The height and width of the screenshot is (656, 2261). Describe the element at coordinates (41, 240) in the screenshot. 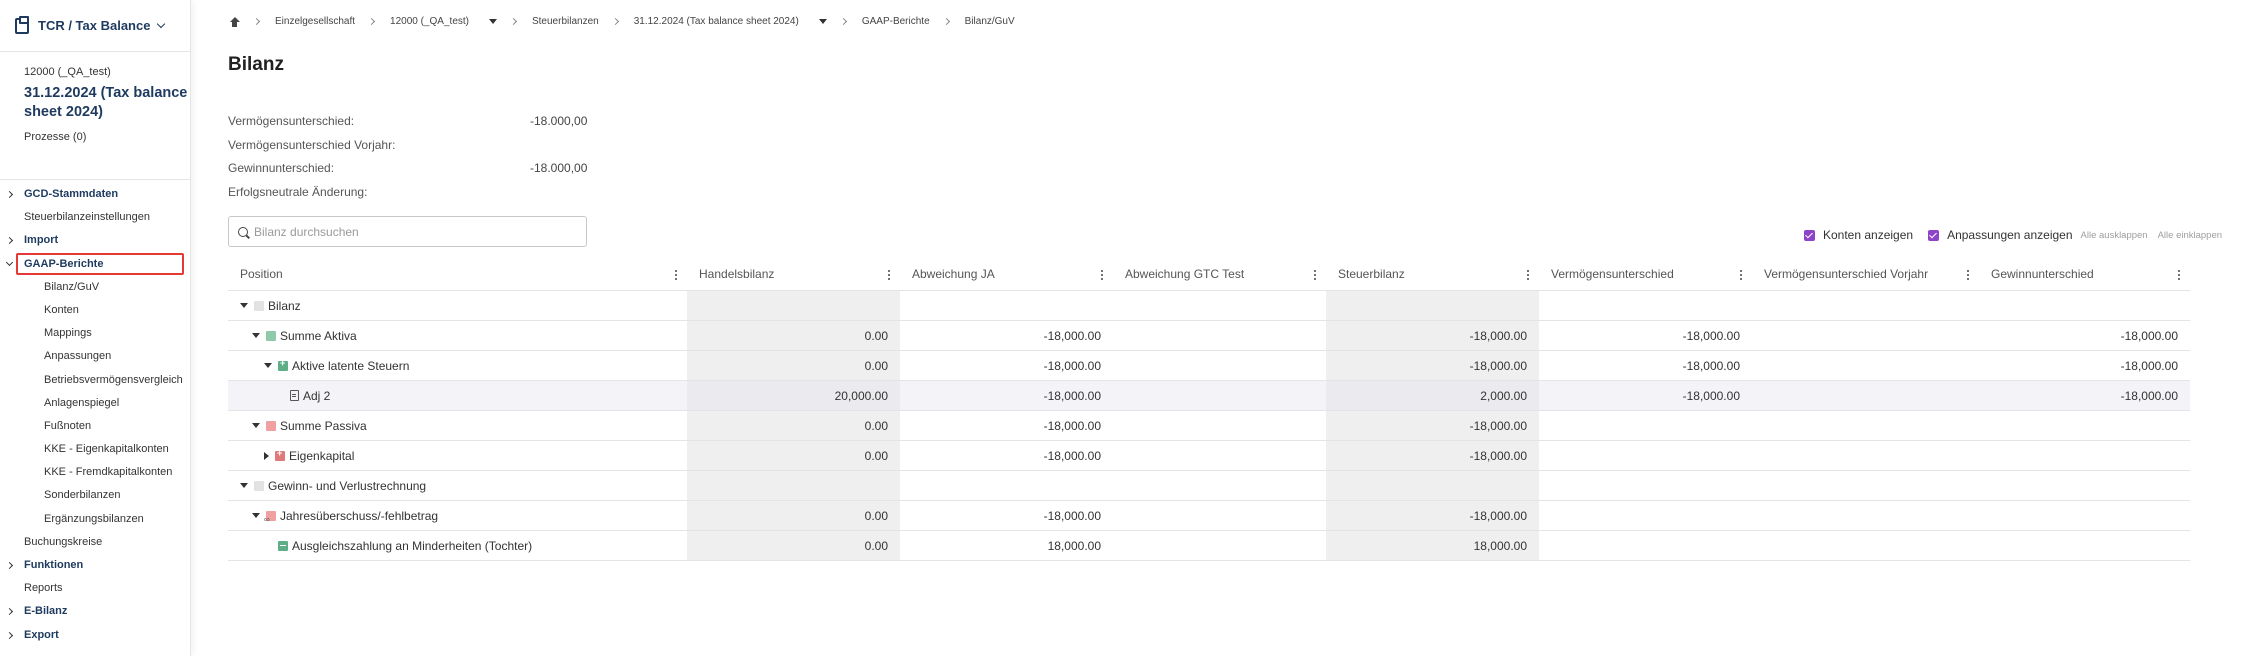

I see `sidebar-item-label: Import` at that location.